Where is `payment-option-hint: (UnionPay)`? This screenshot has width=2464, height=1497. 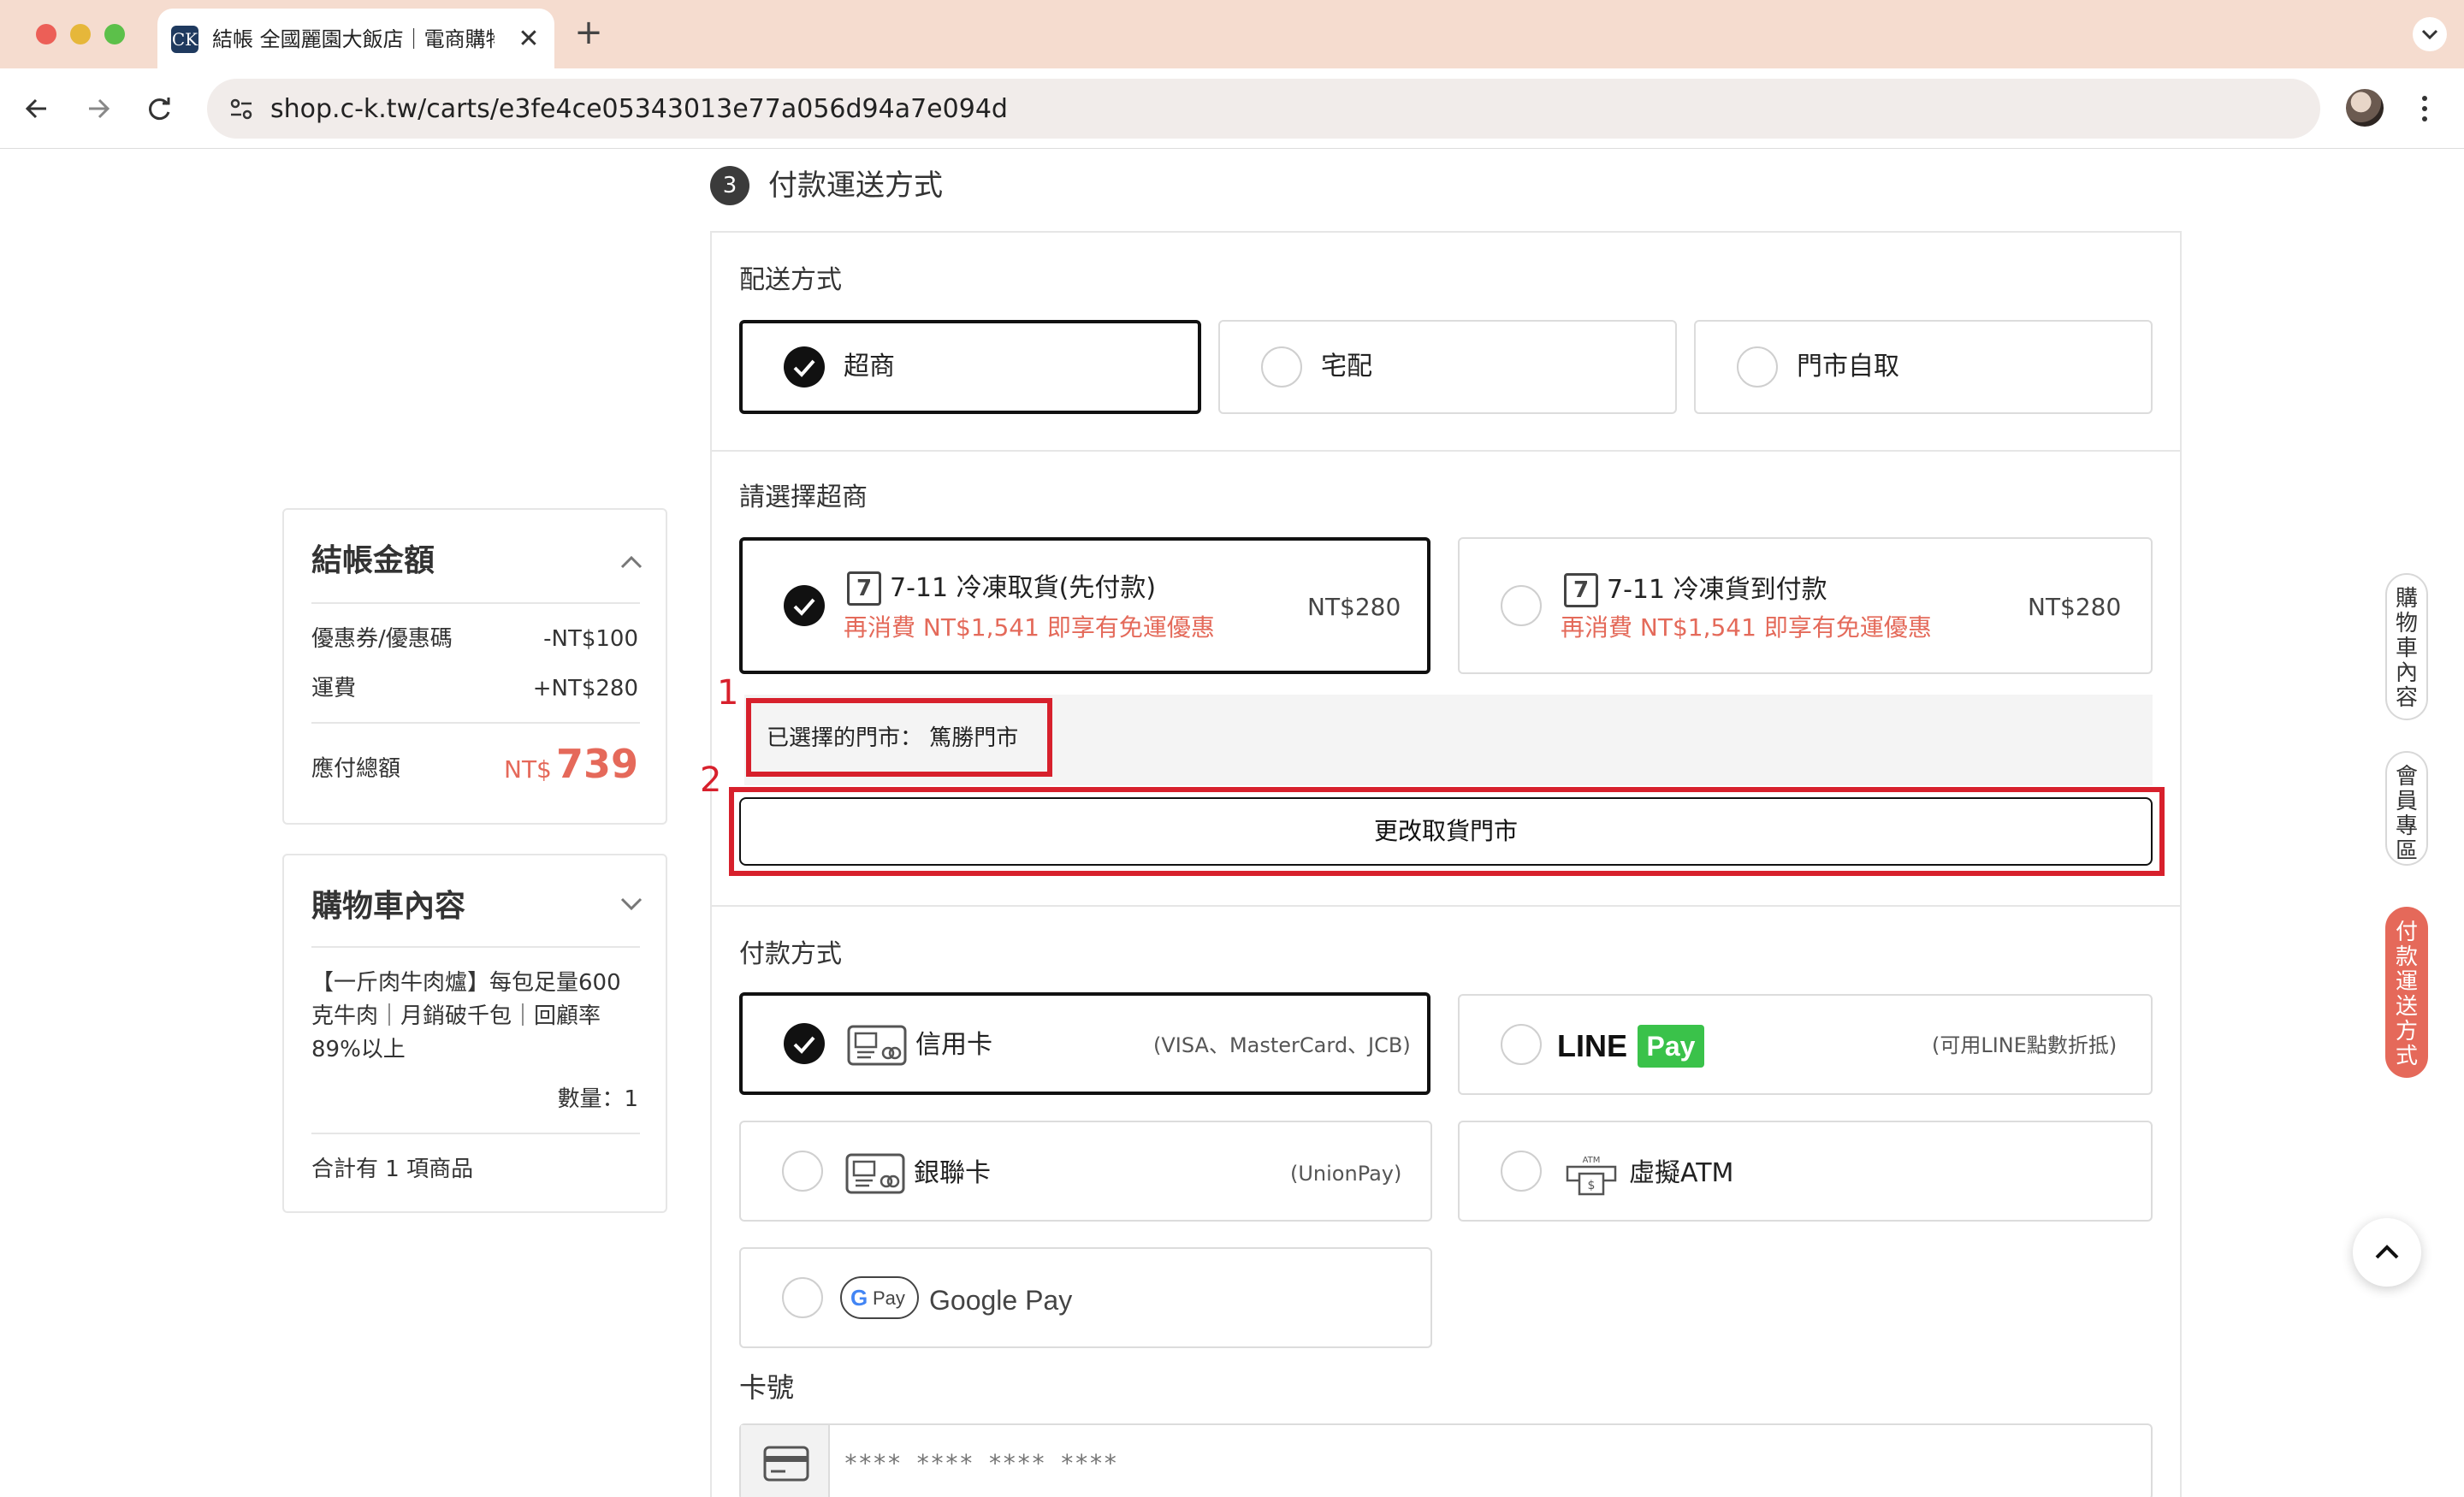 payment-option-hint: (UnionPay) is located at coordinates (1346, 1174).